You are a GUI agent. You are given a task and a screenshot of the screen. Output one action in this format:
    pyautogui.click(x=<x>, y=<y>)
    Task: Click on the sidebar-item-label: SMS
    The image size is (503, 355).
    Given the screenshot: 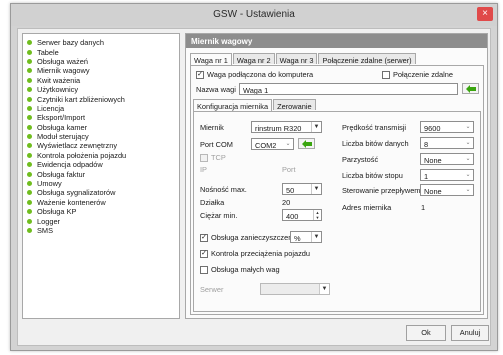 What is the action you would take?
    pyautogui.click(x=45, y=230)
    